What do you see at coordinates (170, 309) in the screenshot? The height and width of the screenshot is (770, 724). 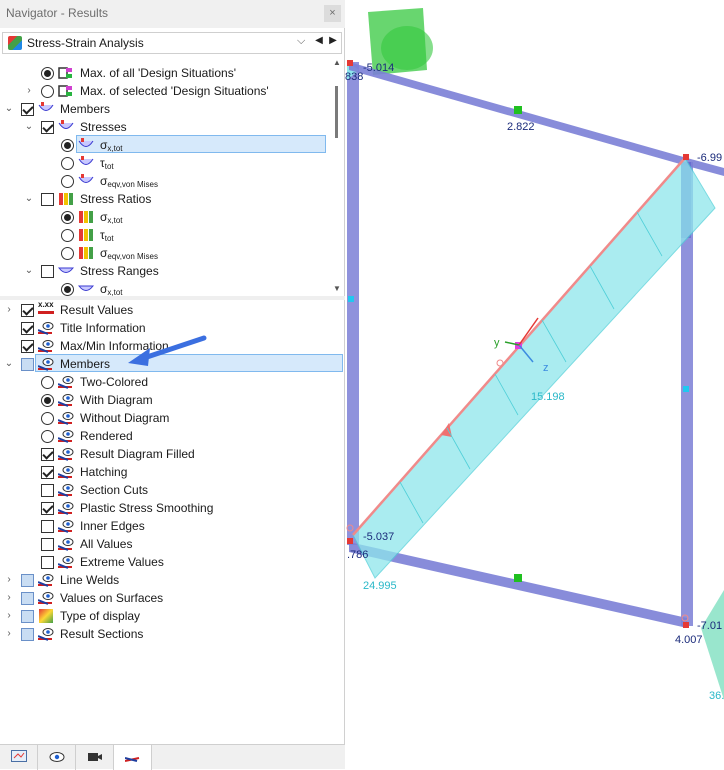 I see `tree-item-result-values: › x.xx Result Values` at bounding box center [170, 309].